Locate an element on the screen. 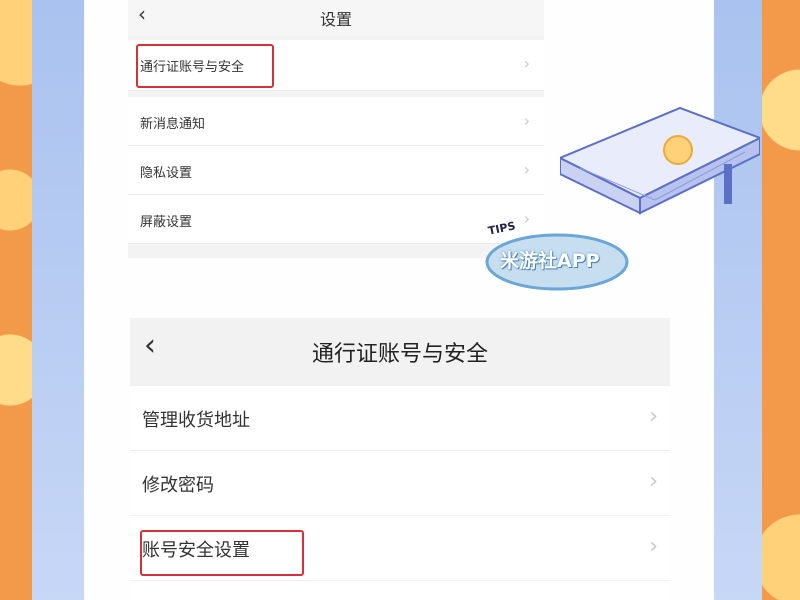 The image size is (800, 600). account-security-title: 通行证账号与安全 is located at coordinates (399, 354).